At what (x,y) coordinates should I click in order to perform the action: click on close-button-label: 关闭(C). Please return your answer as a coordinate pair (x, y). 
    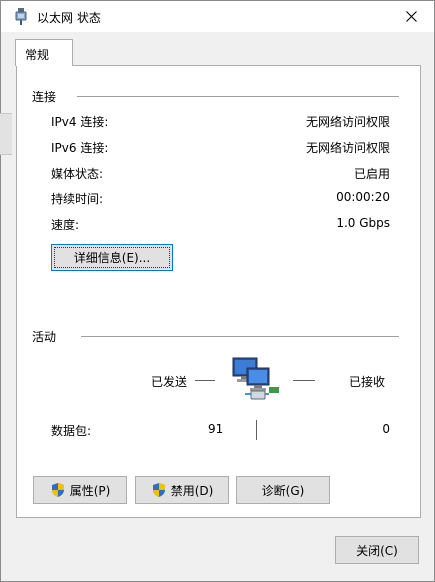
    Looking at the image, I should click on (377, 550).